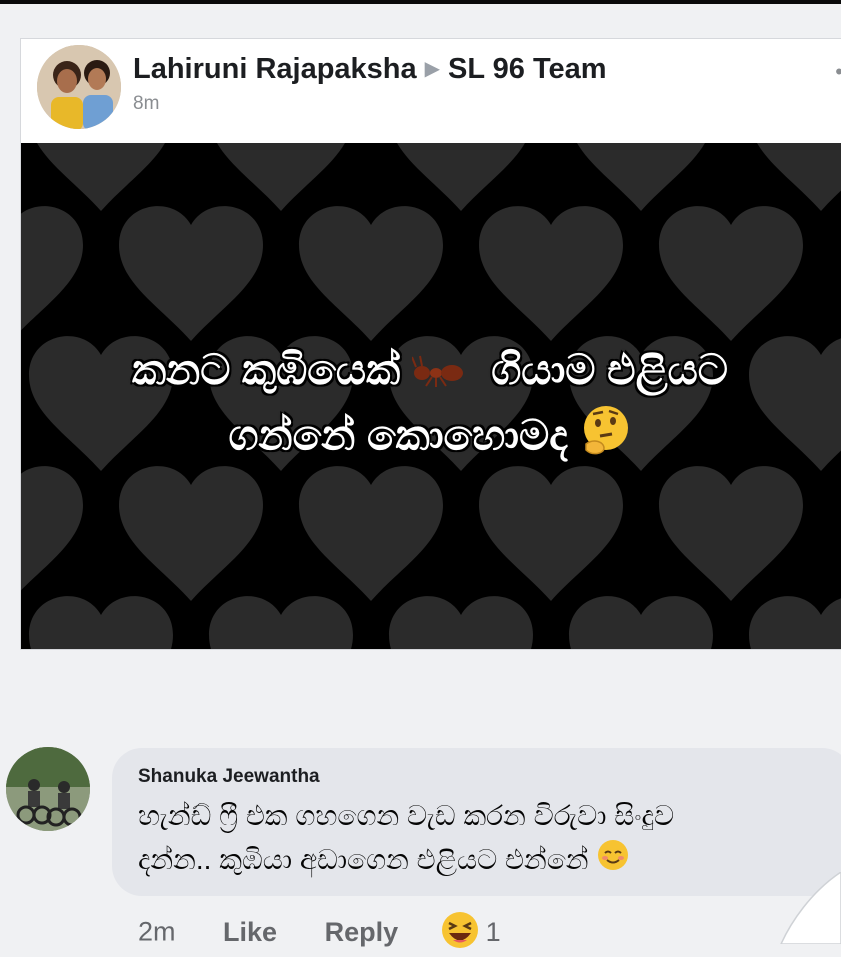 Image resolution: width=841 pixels, height=957 pixels. Describe the element at coordinates (483, 777) in the screenshot. I see `comment-author: Shanuka Jeewantha` at that location.